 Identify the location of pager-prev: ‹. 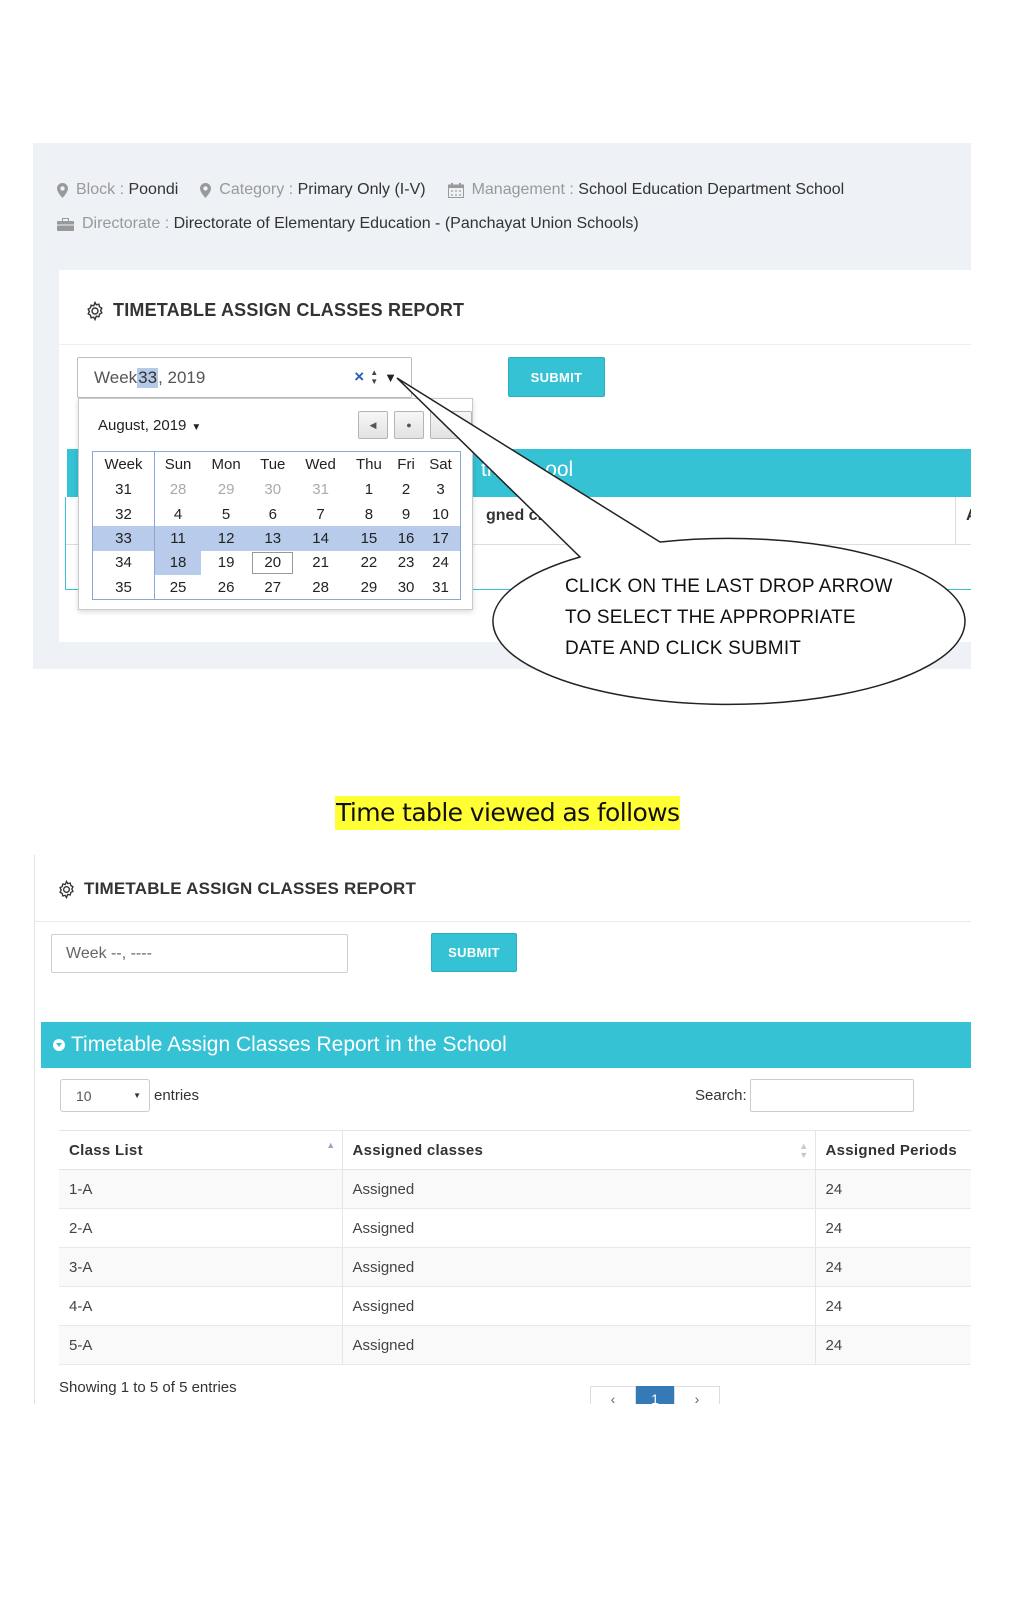
(613, 1395).